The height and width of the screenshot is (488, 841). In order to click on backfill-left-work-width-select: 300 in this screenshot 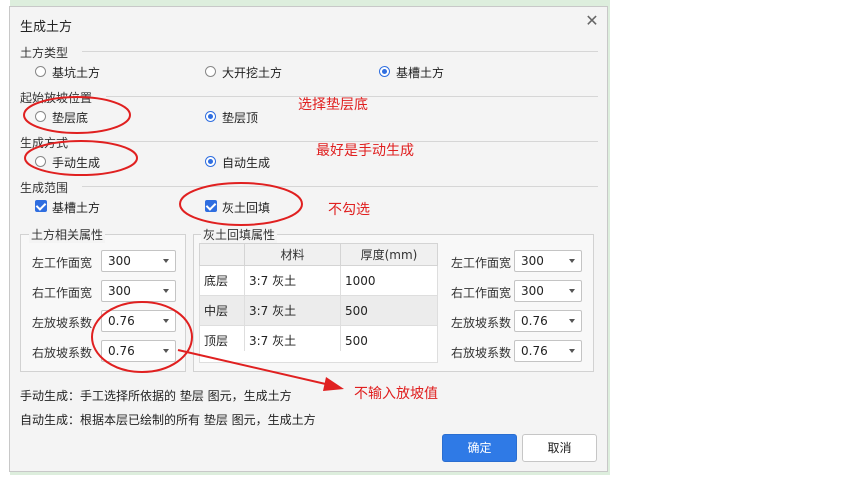, I will do `click(548, 261)`.